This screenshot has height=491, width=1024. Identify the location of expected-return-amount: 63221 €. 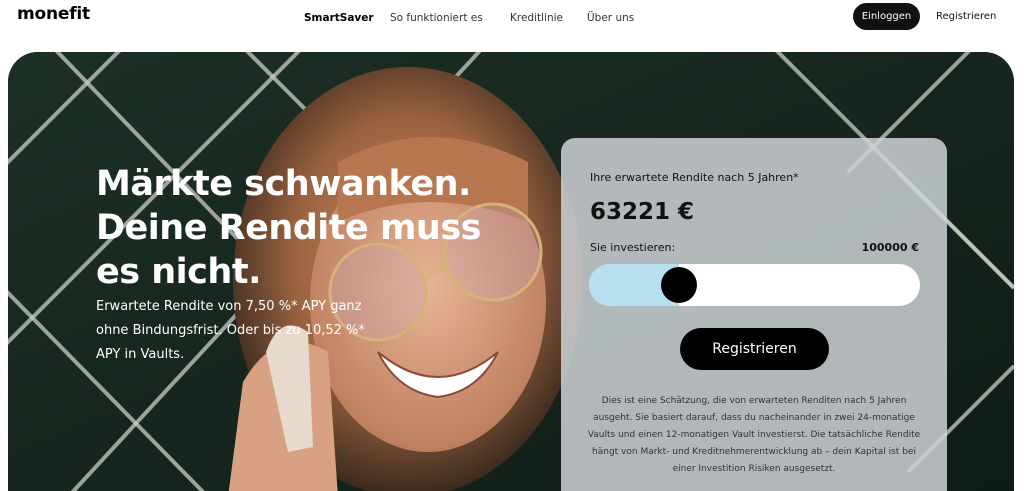
(642, 212).